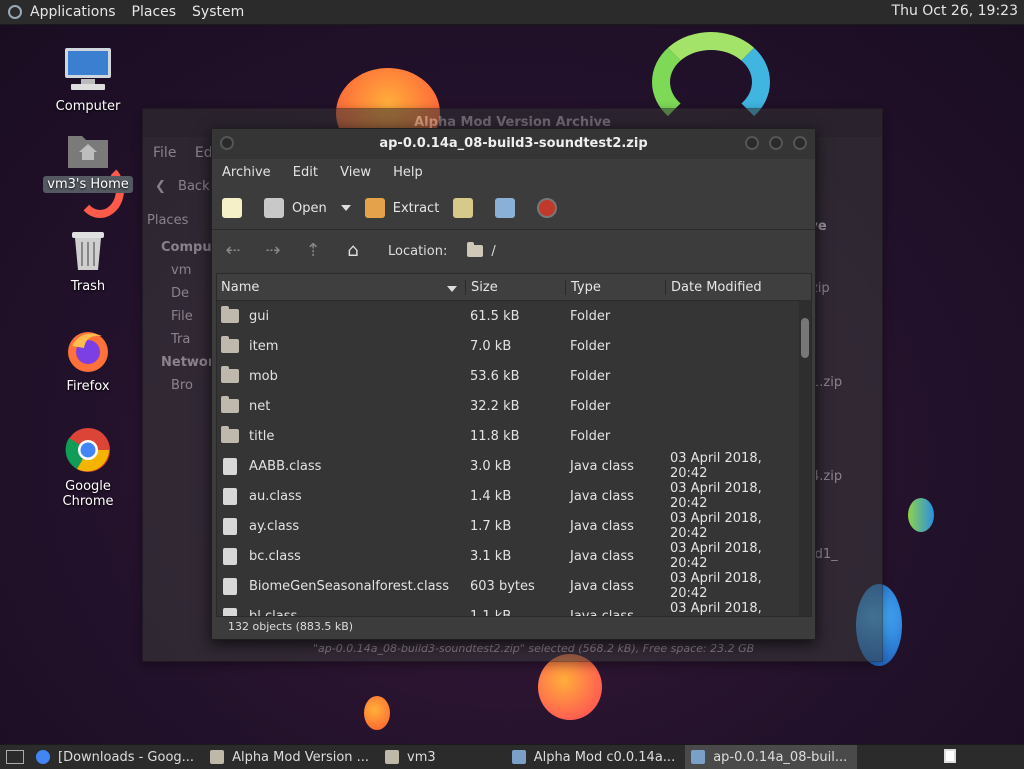 This screenshot has height=769, width=1024. What do you see at coordinates (313, 251) in the screenshot?
I see `up-arrow-icon: ⇡` at bounding box center [313, 251].